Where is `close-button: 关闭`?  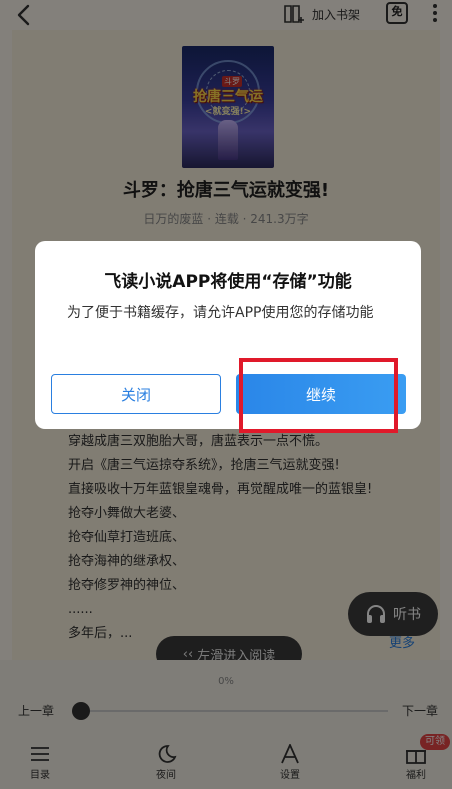 close-button: 关闭 is located at coordinates (136, 394).